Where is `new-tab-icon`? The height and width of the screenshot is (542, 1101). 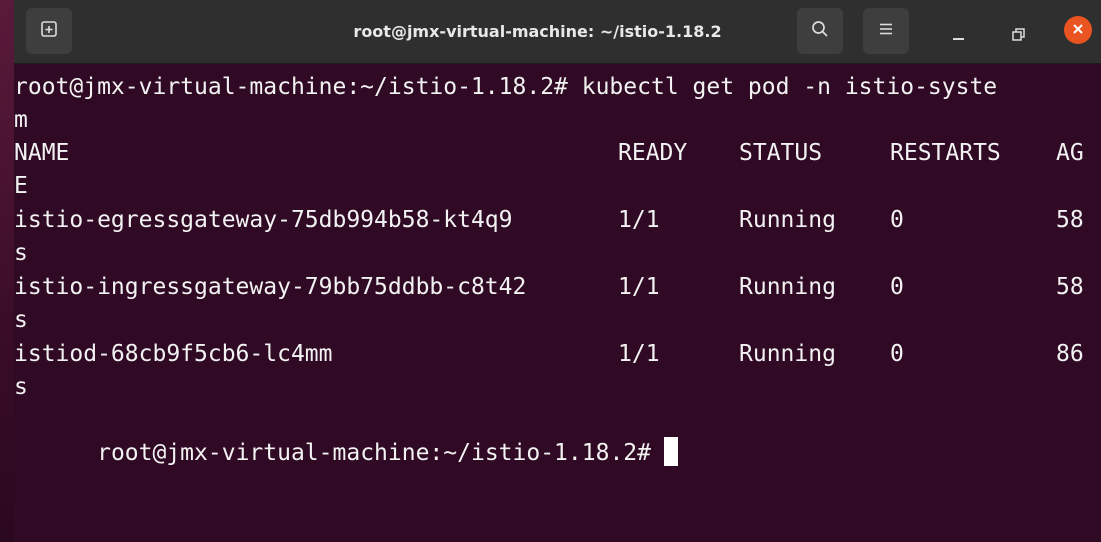
new-tab-icon is located at coordinates (49, 31).